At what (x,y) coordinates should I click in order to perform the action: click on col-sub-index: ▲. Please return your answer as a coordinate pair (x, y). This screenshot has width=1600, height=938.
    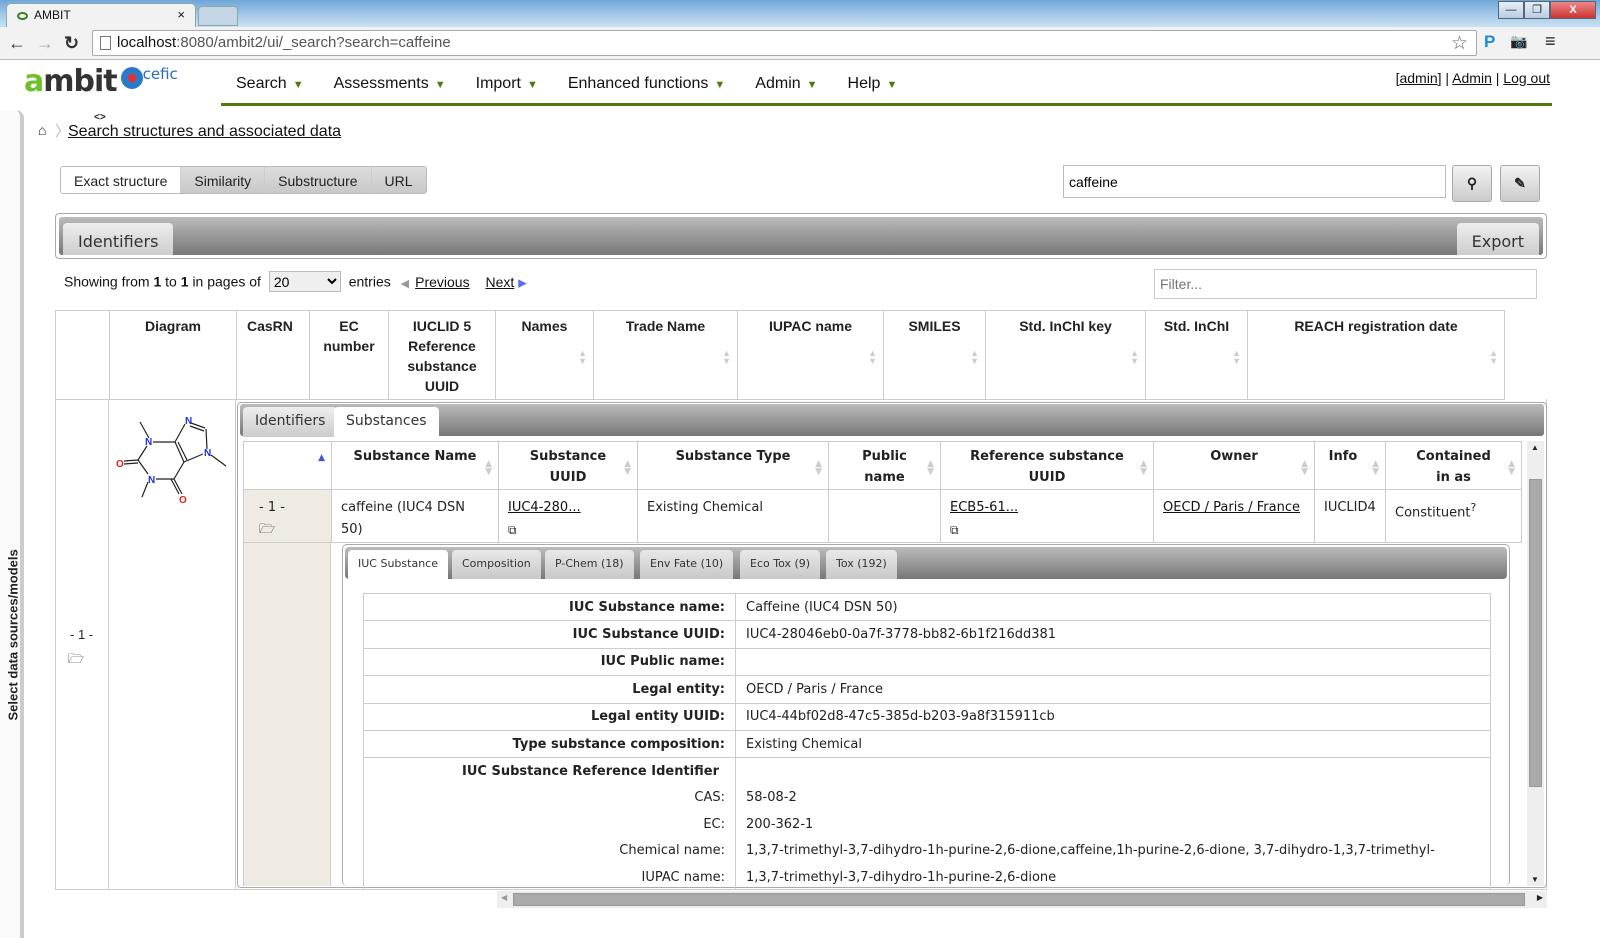
    Looking at the image, I should click on (287, 465).